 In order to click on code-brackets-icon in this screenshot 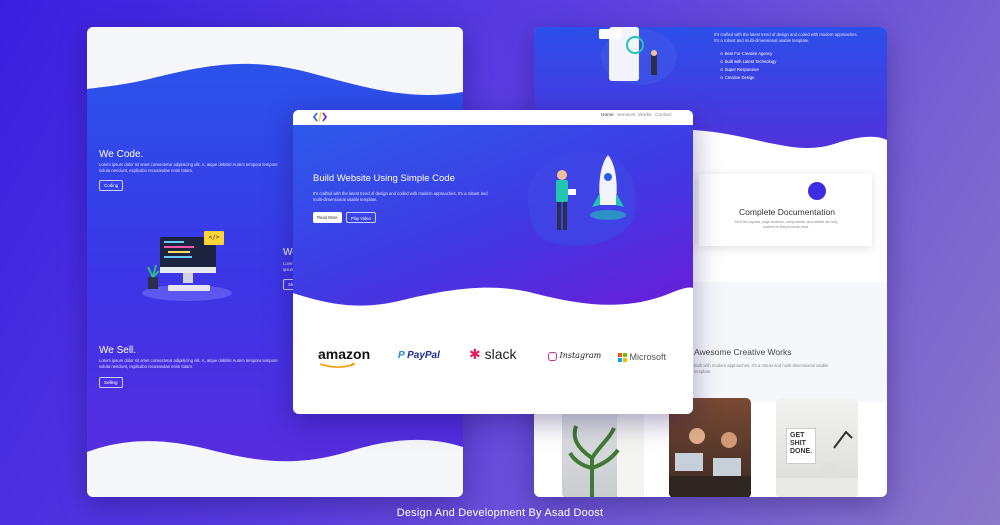, I will do `click(320, 117)`.